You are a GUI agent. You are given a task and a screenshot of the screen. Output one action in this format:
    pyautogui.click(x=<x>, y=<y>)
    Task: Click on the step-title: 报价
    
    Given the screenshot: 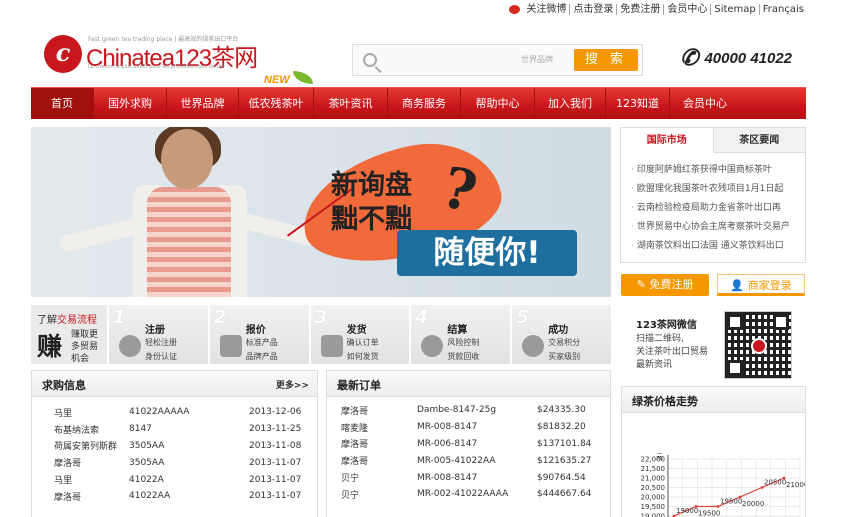 What is the action you would take?
    pyautogui.click(x=255, y=330)
    